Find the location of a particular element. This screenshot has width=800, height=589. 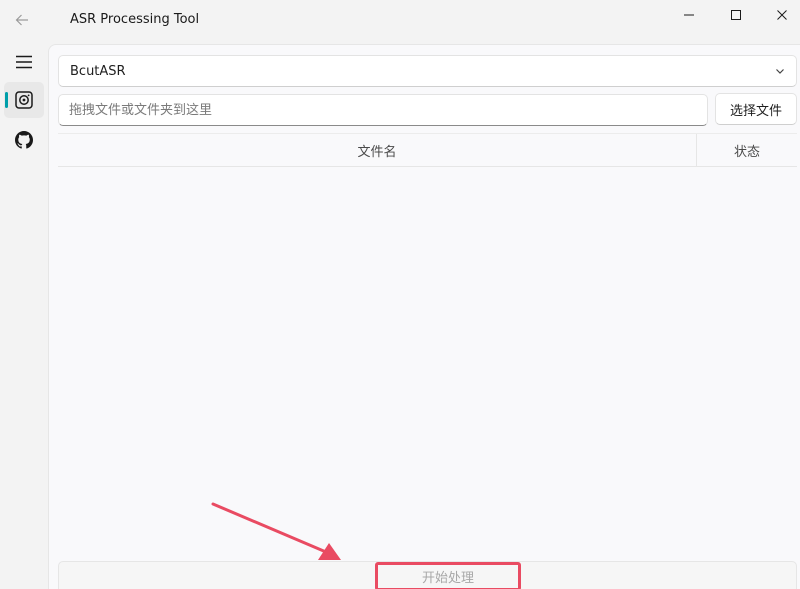

start-processing-button: 开始处理 is located at coordinates (427, 575).